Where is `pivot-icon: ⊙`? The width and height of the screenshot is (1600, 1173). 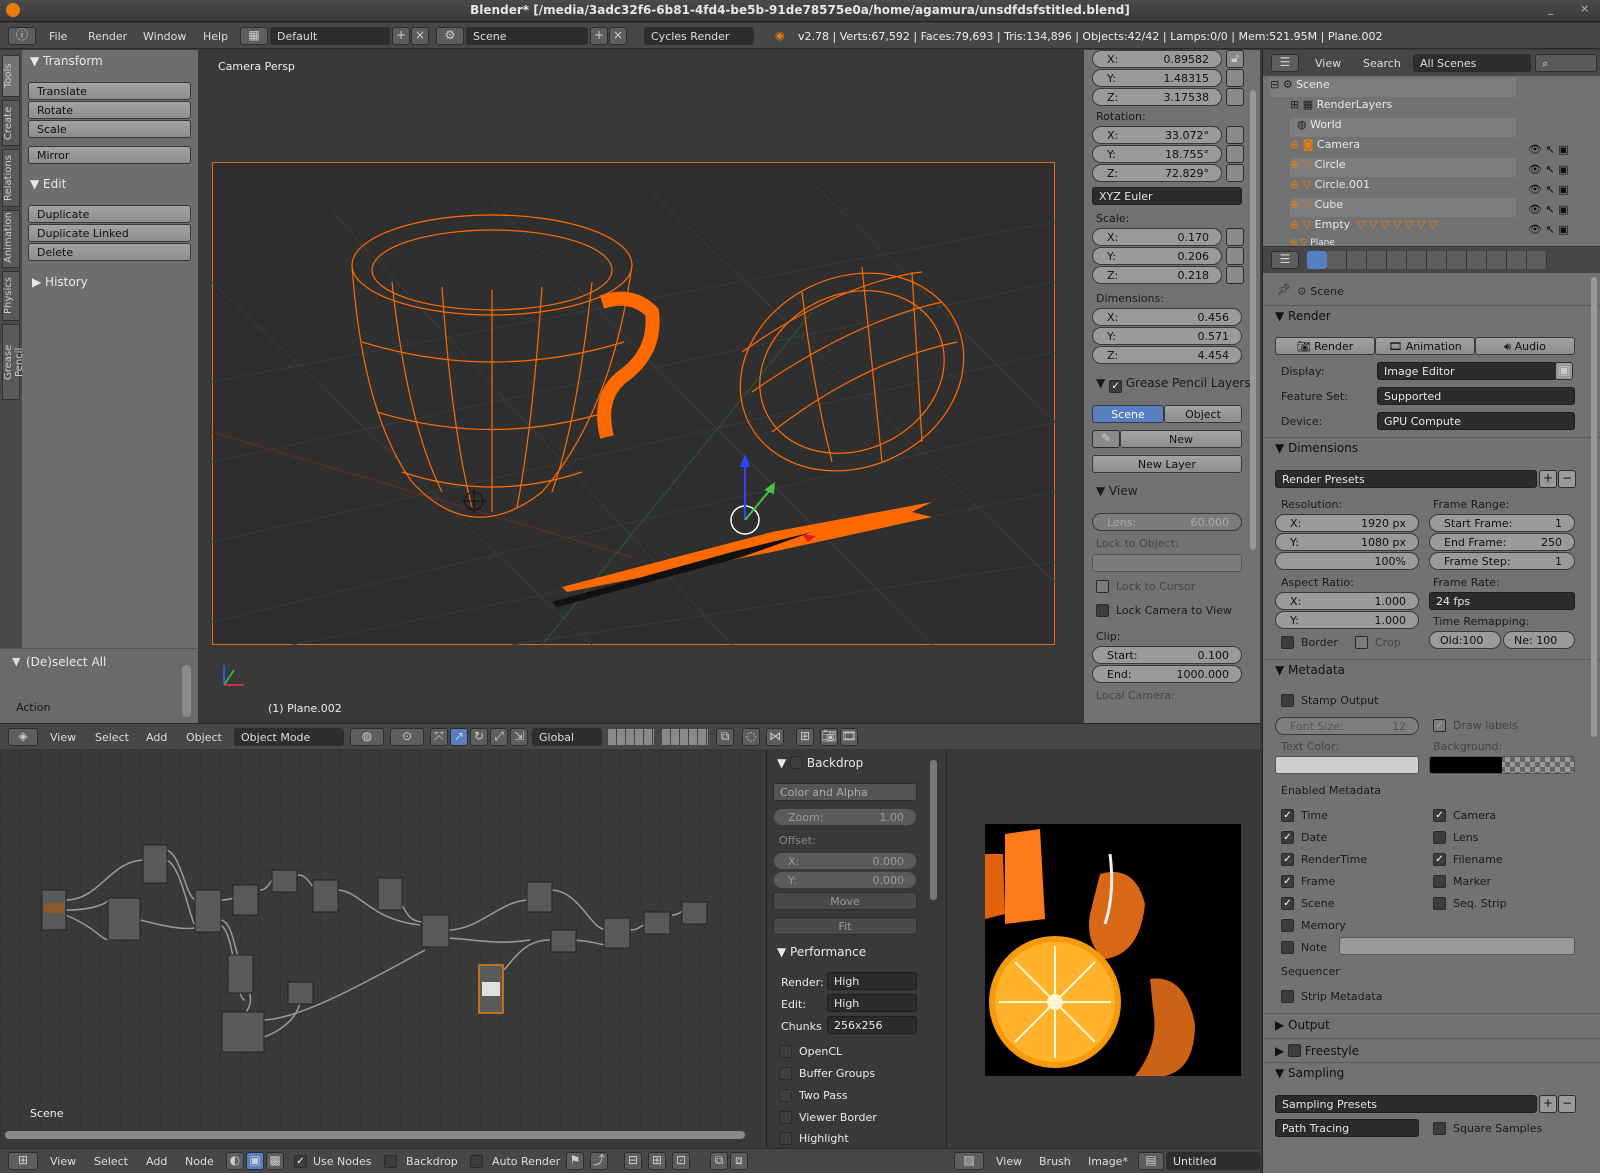 pivot-icon: ⊙ is located at coordinates (407, 737).